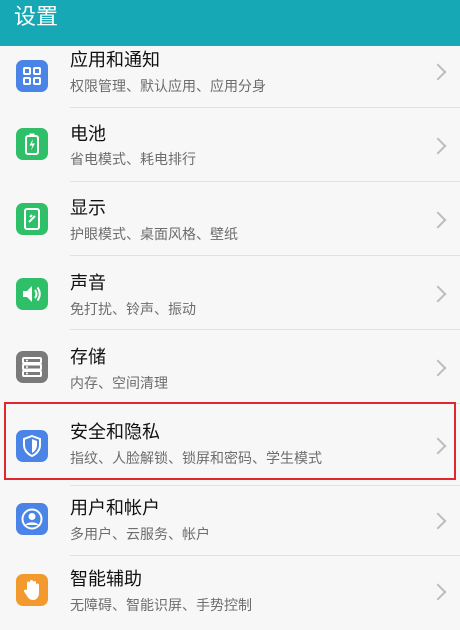 The image size is (460, 630). I want to click on shield-icon, so click(32, 446).